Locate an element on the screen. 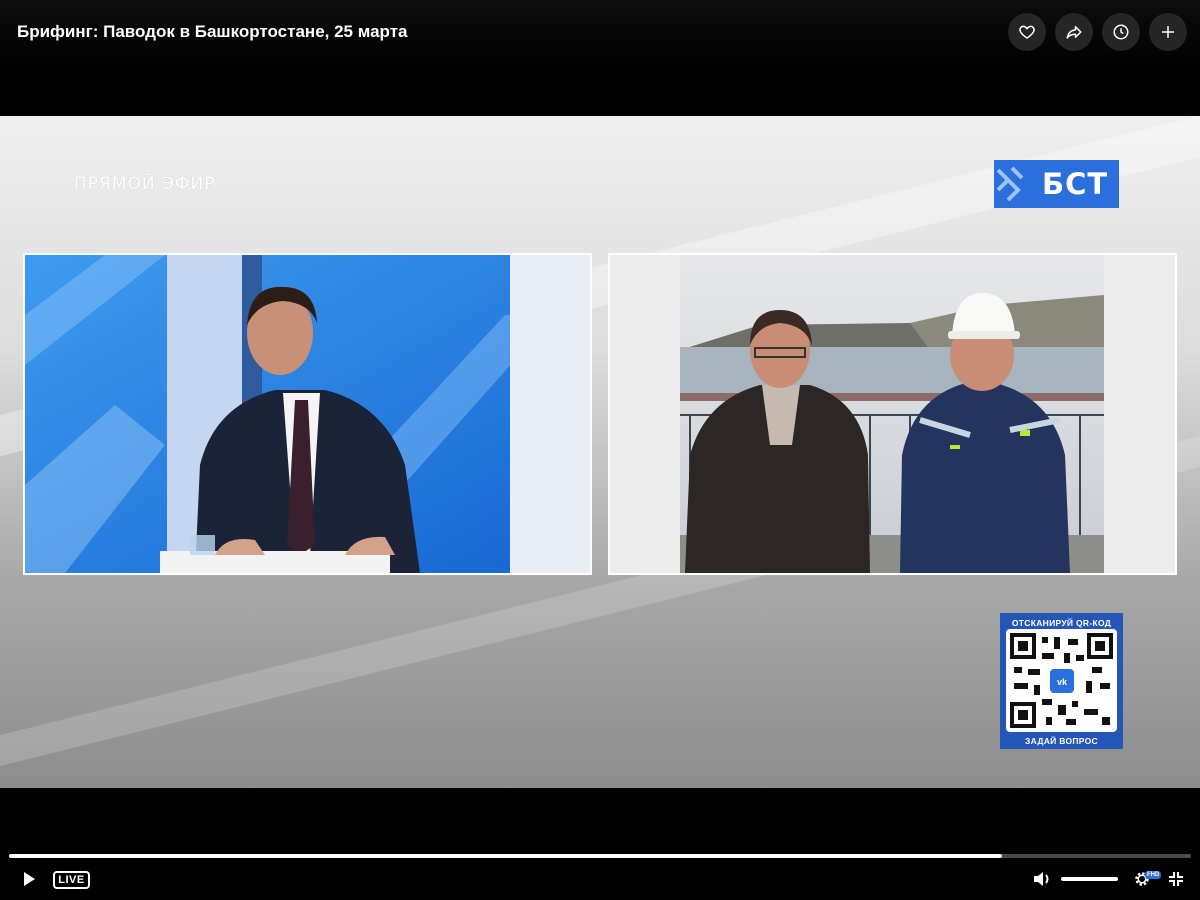 This screenshot has height=900, width=1200. collapse-icon is located at coordinates (1176, 879).